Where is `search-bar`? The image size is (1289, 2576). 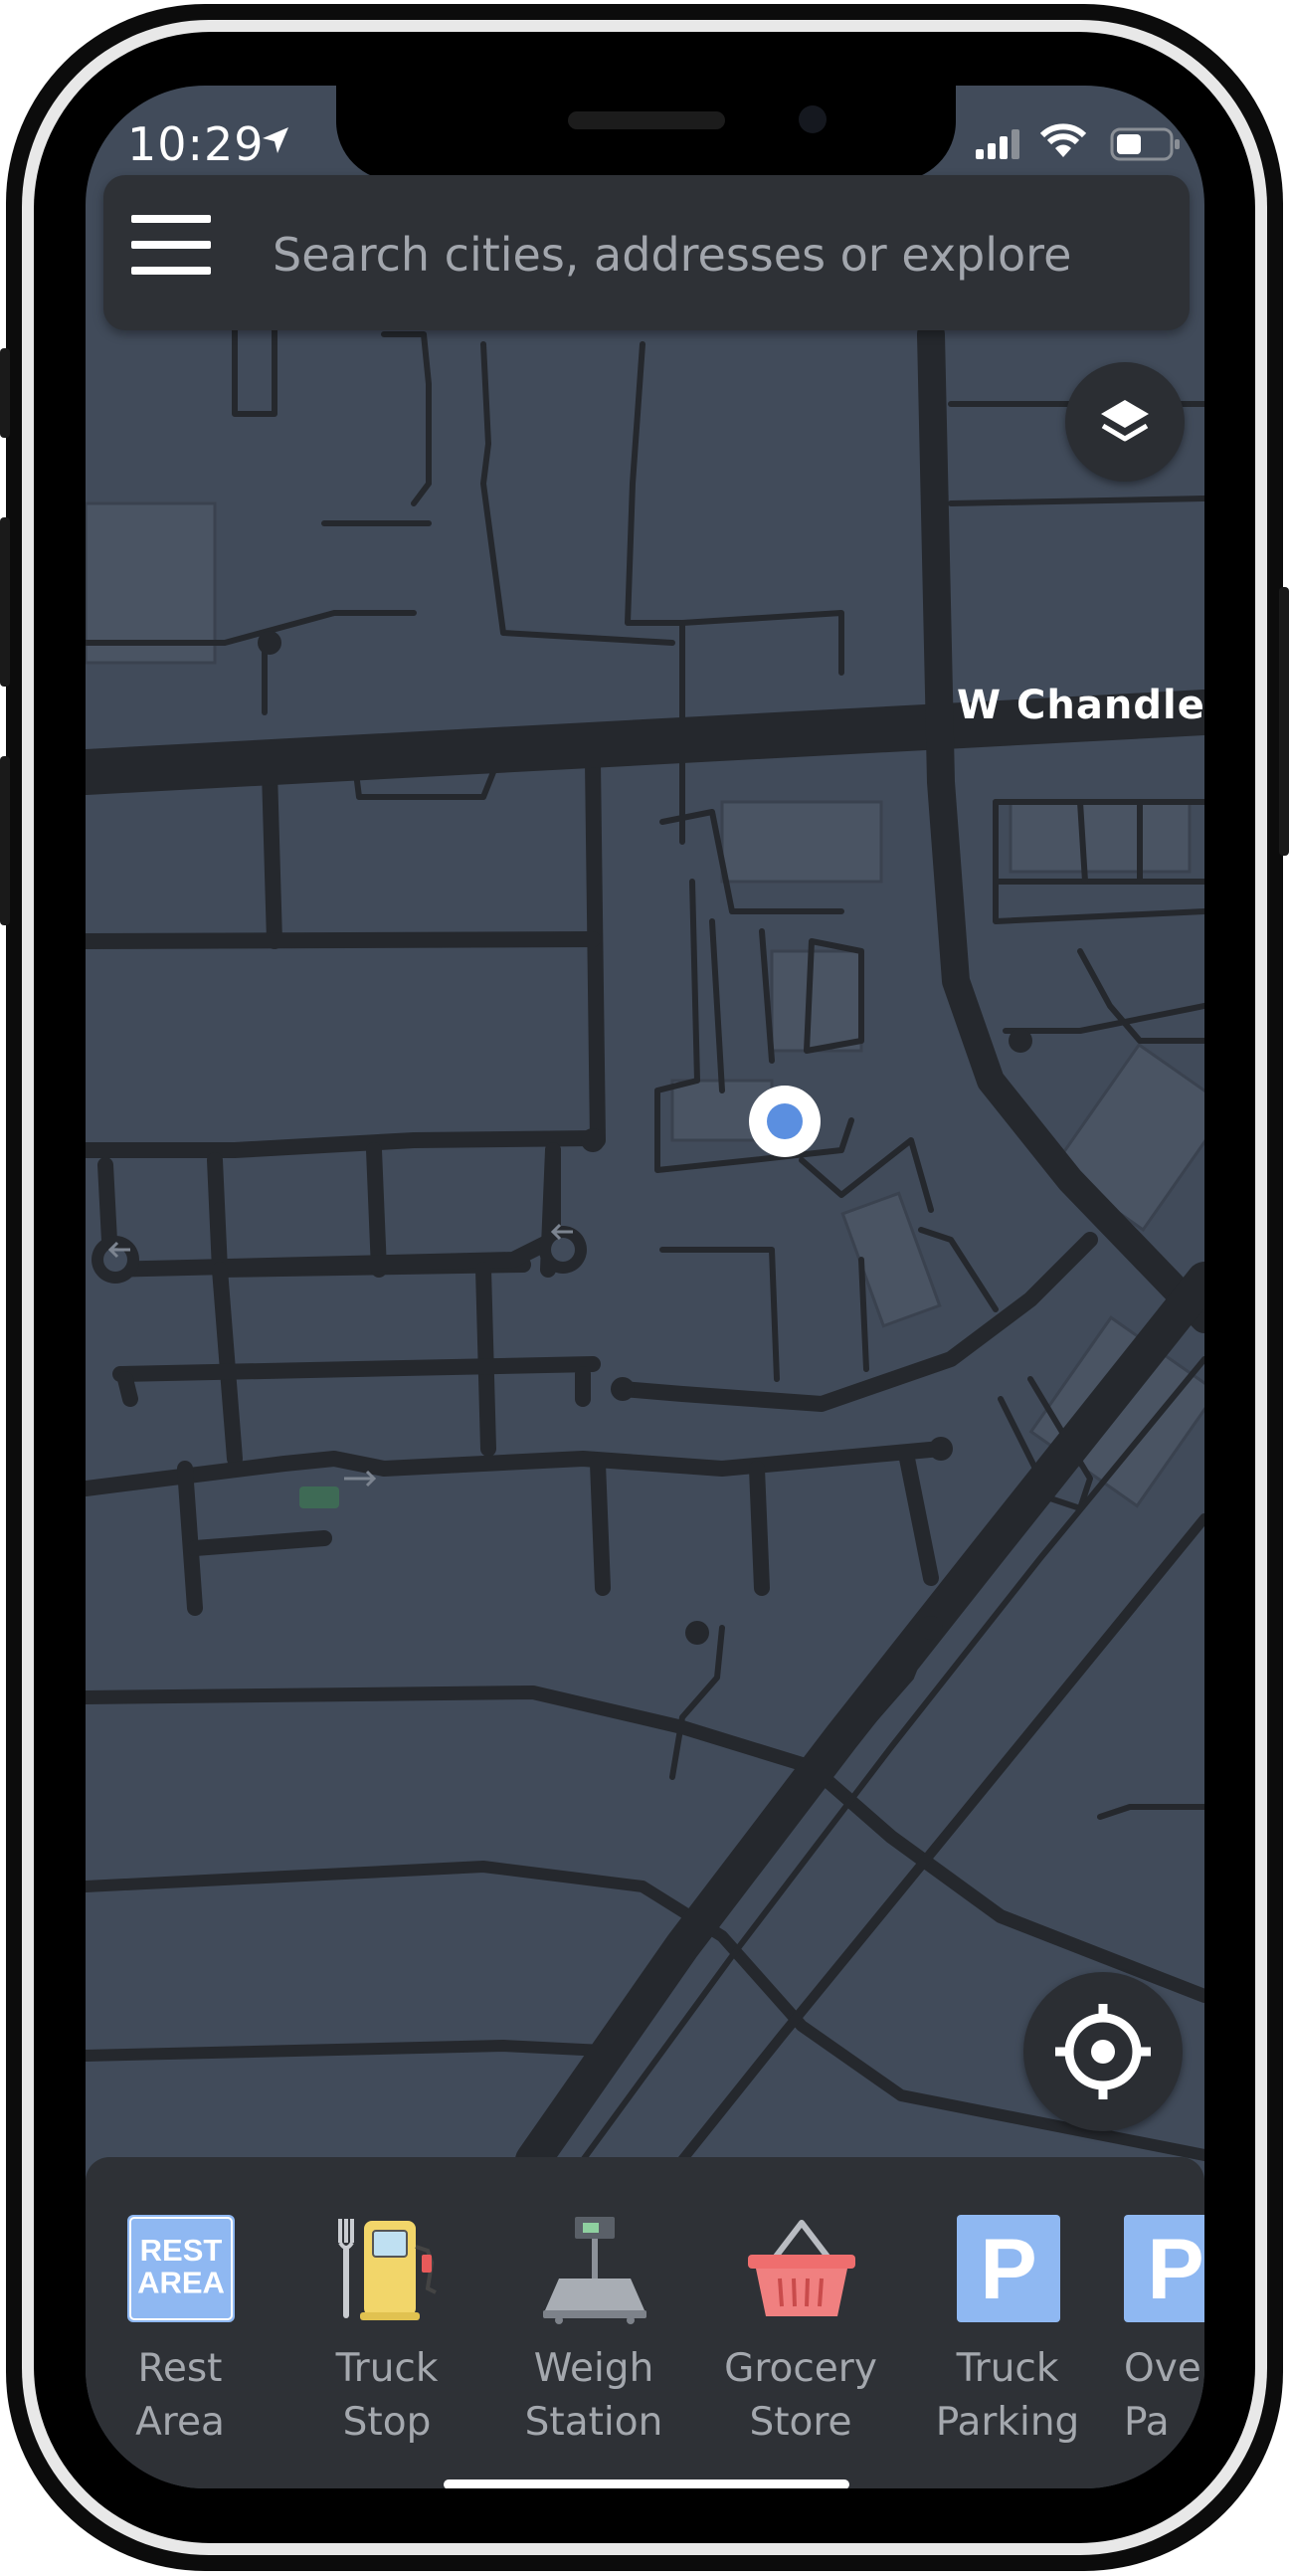
search-bar is located at coordinates (647, 252).